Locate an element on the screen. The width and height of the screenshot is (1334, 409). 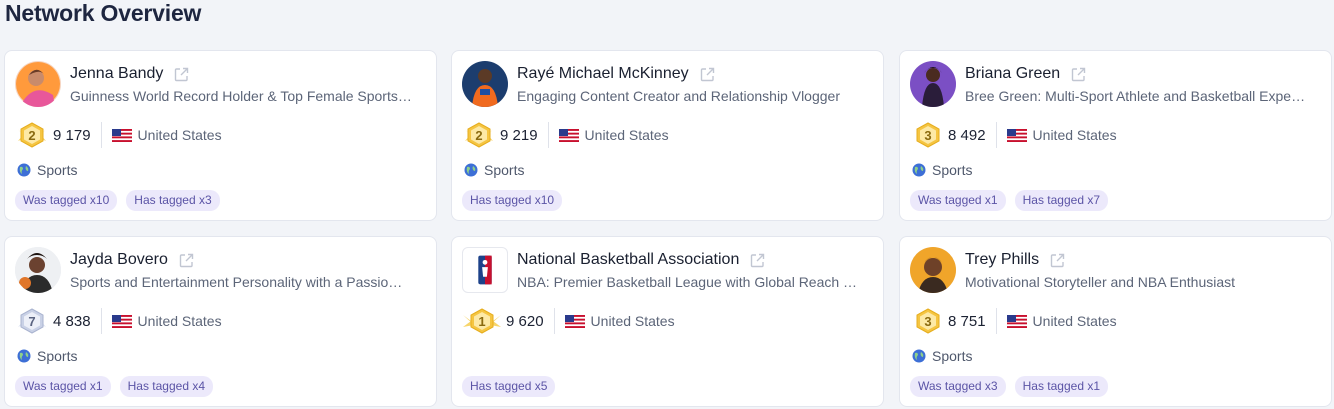
rank-number: 1 is located at coordinates (482, 321).